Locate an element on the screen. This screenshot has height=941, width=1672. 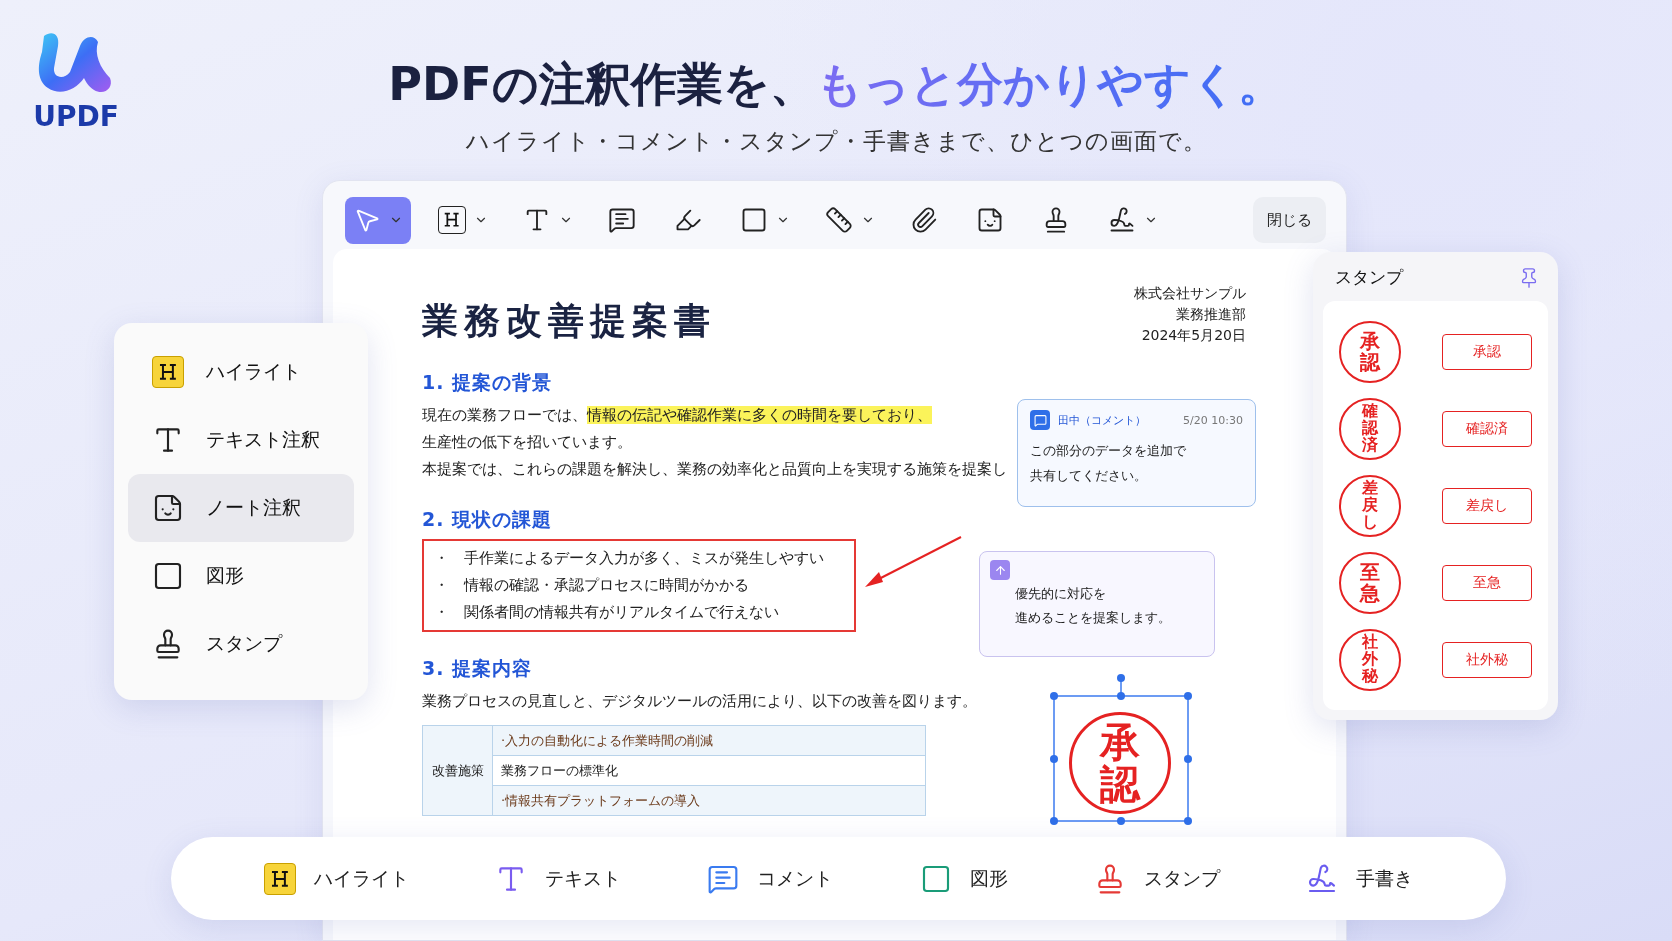
menu-item: ノート注釈 is located at coordinates (241, 508).